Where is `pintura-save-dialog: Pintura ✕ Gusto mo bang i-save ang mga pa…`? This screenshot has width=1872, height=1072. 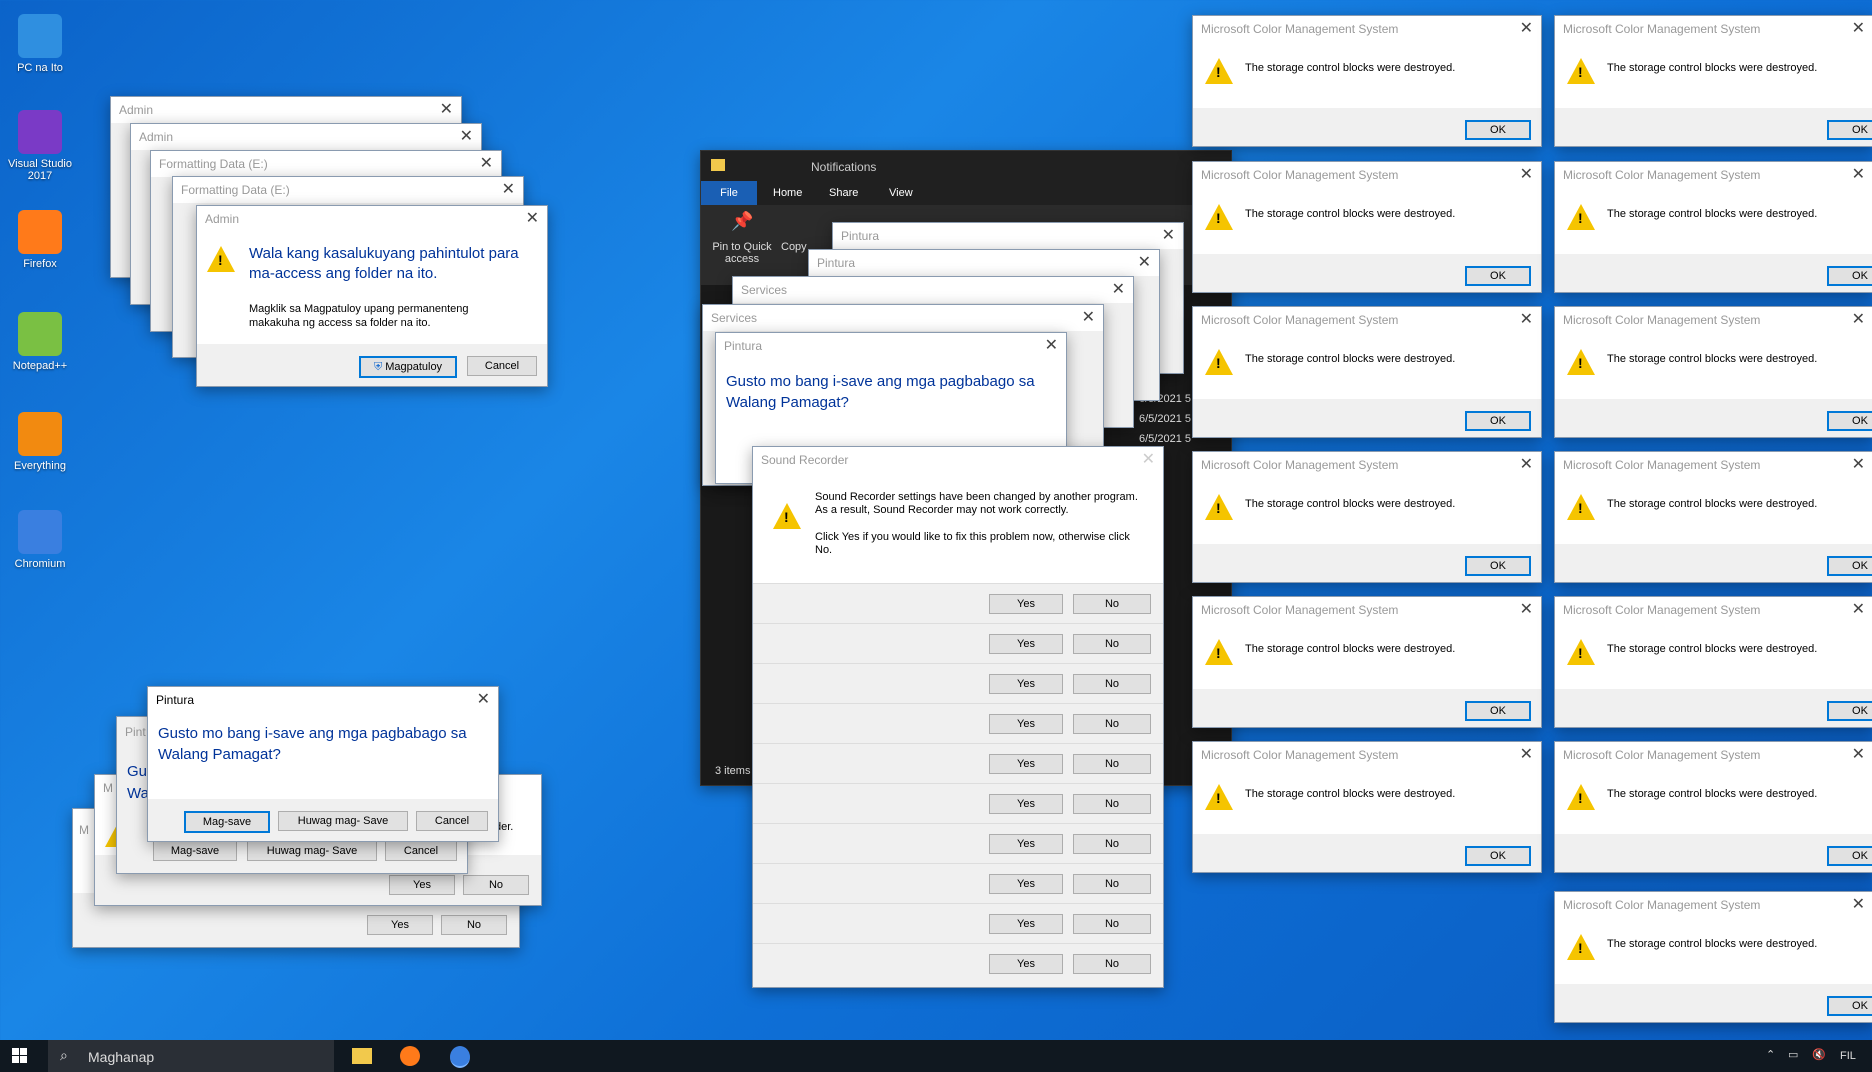 pintura-save-dialog: Pintura ✕ Gusto mo bang i-save ang mga pa… is located at coordinates (323, 764).